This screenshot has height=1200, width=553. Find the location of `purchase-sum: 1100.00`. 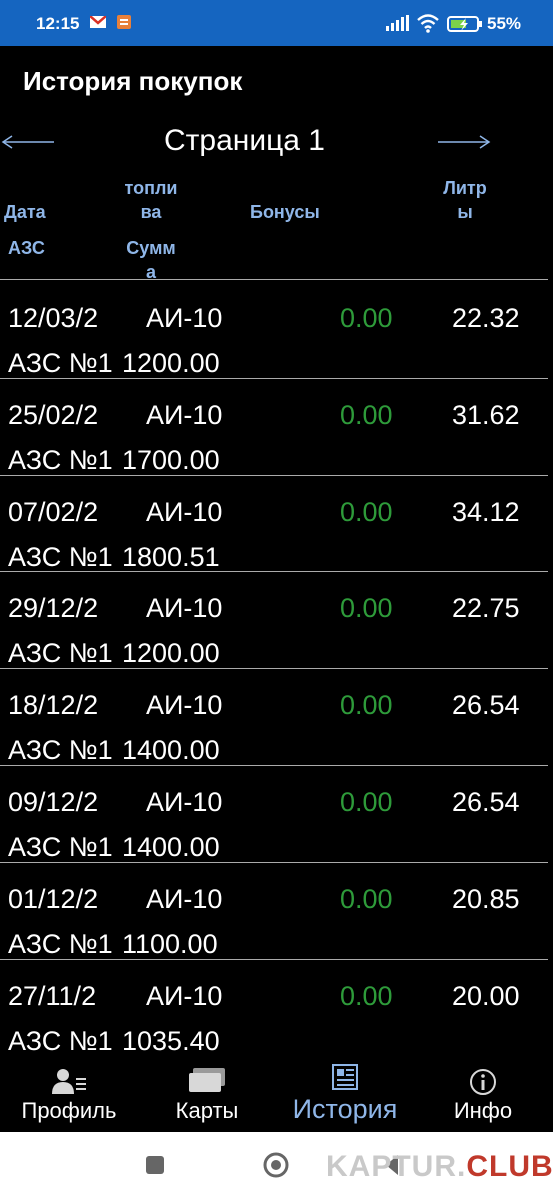

purchase-sum: 1100.00 is located at coordinates (170, 943).